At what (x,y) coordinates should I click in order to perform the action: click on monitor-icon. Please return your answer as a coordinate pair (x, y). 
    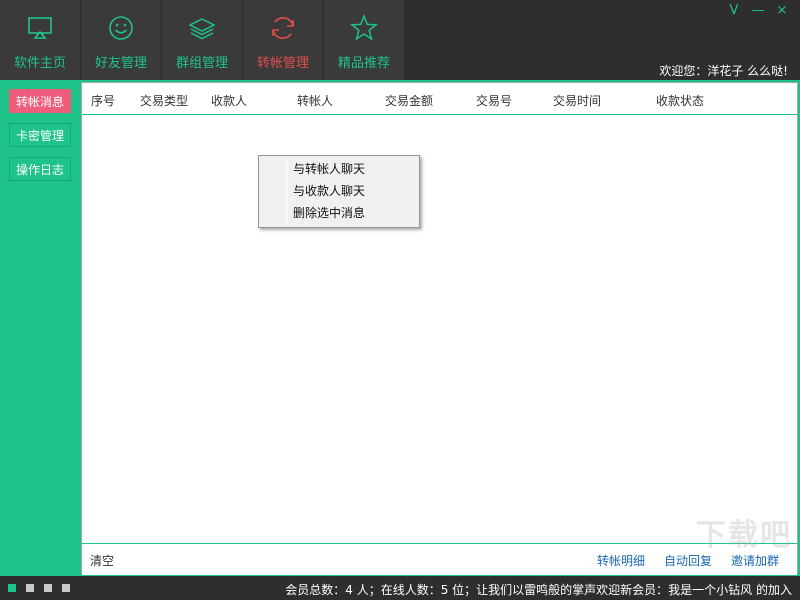
    Looking at the image, I should click on (40, 28).